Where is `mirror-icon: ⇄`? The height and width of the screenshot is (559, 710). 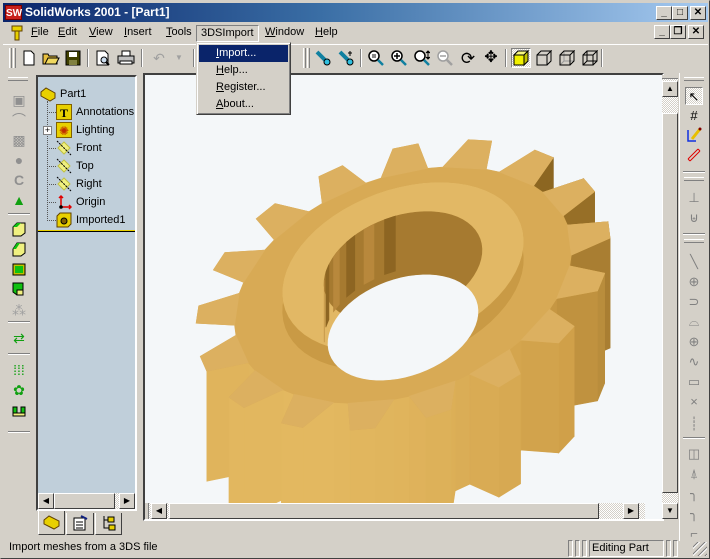
mirror-icon: ⇄ is located at coordinates (19, 338).